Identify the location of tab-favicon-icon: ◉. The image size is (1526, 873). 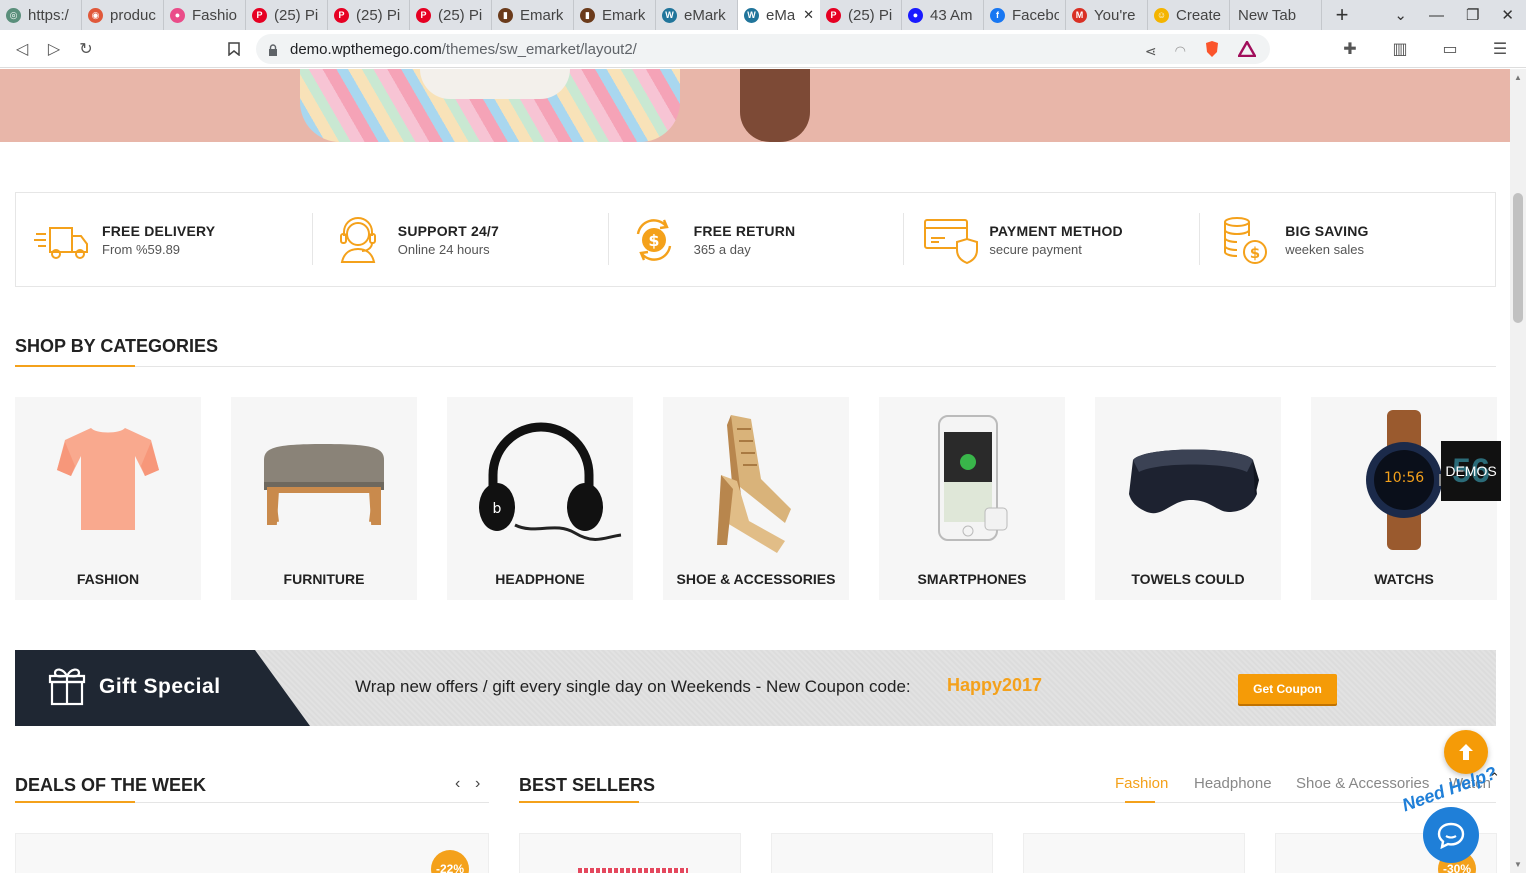
(95, 15).